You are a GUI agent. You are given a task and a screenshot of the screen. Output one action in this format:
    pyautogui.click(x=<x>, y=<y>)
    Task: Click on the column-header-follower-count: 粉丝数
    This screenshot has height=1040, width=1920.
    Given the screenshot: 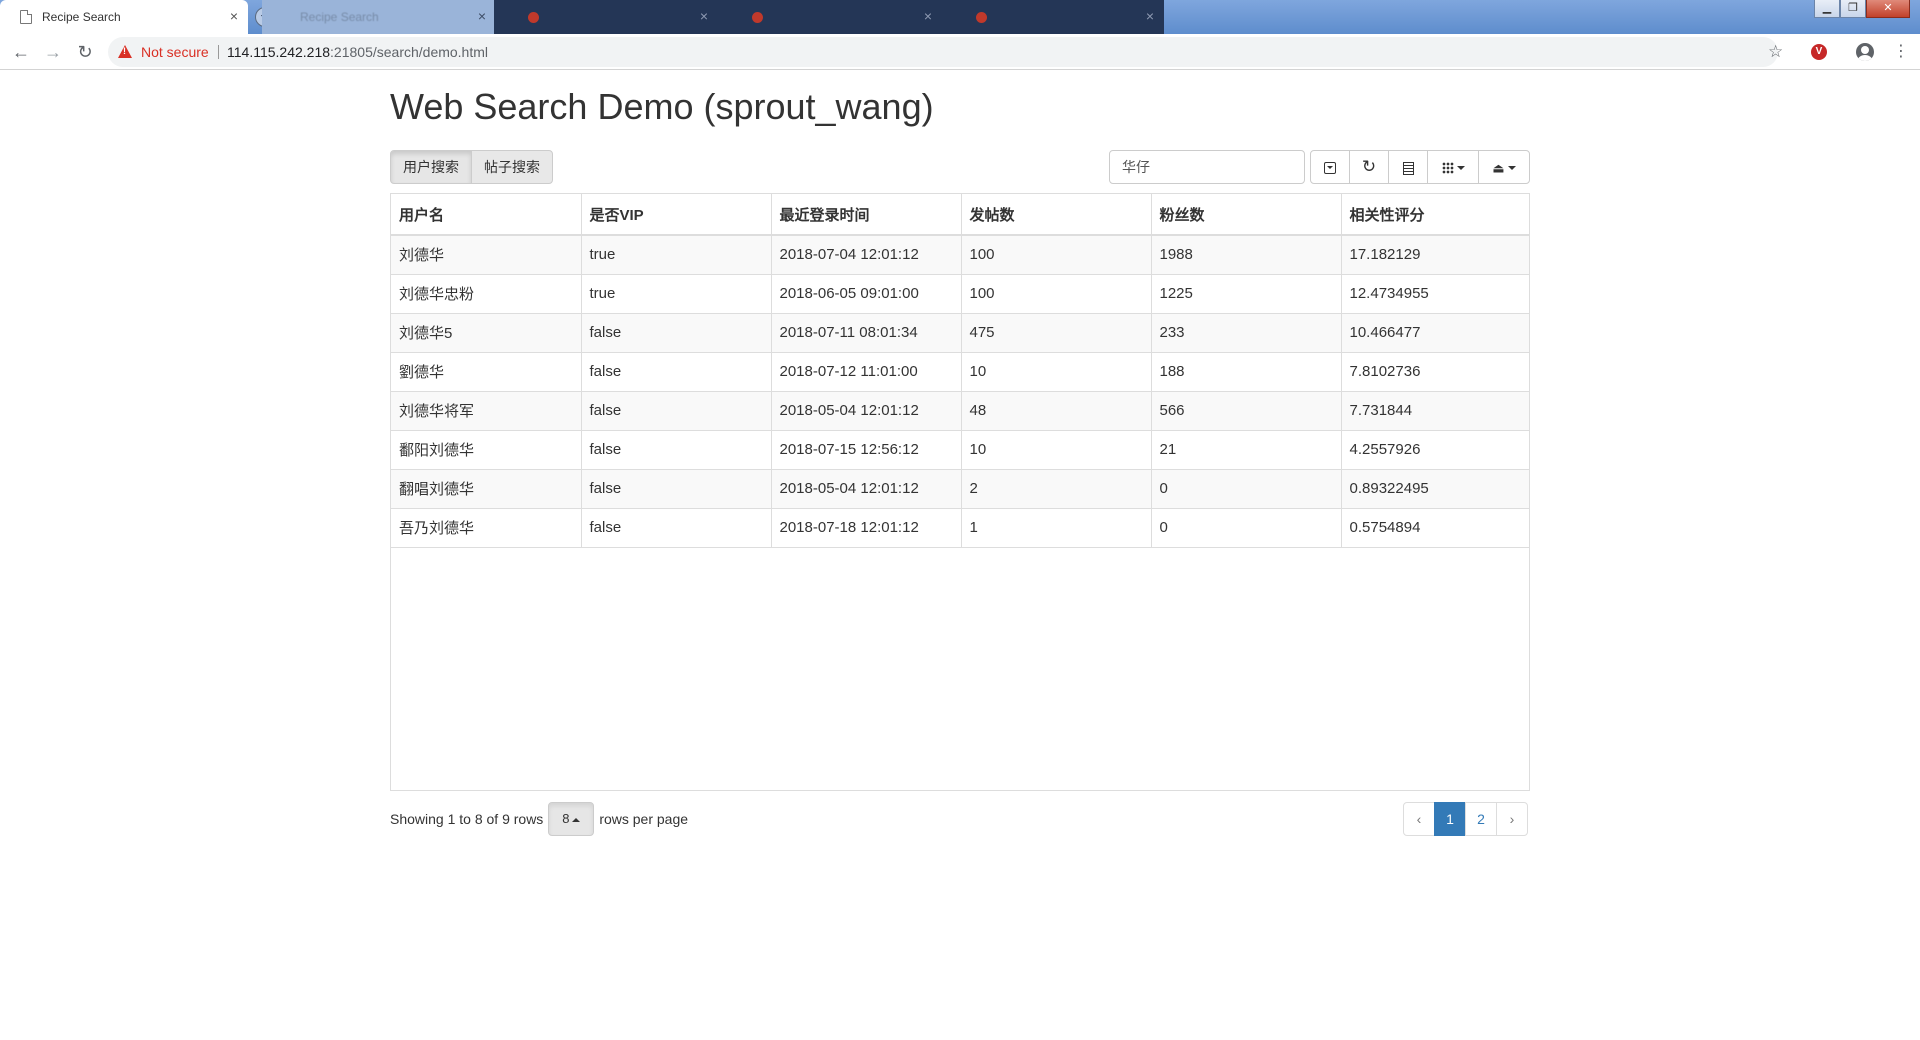 What is the action you would take?
    pyautogui.click(x=1245, y=215)
    